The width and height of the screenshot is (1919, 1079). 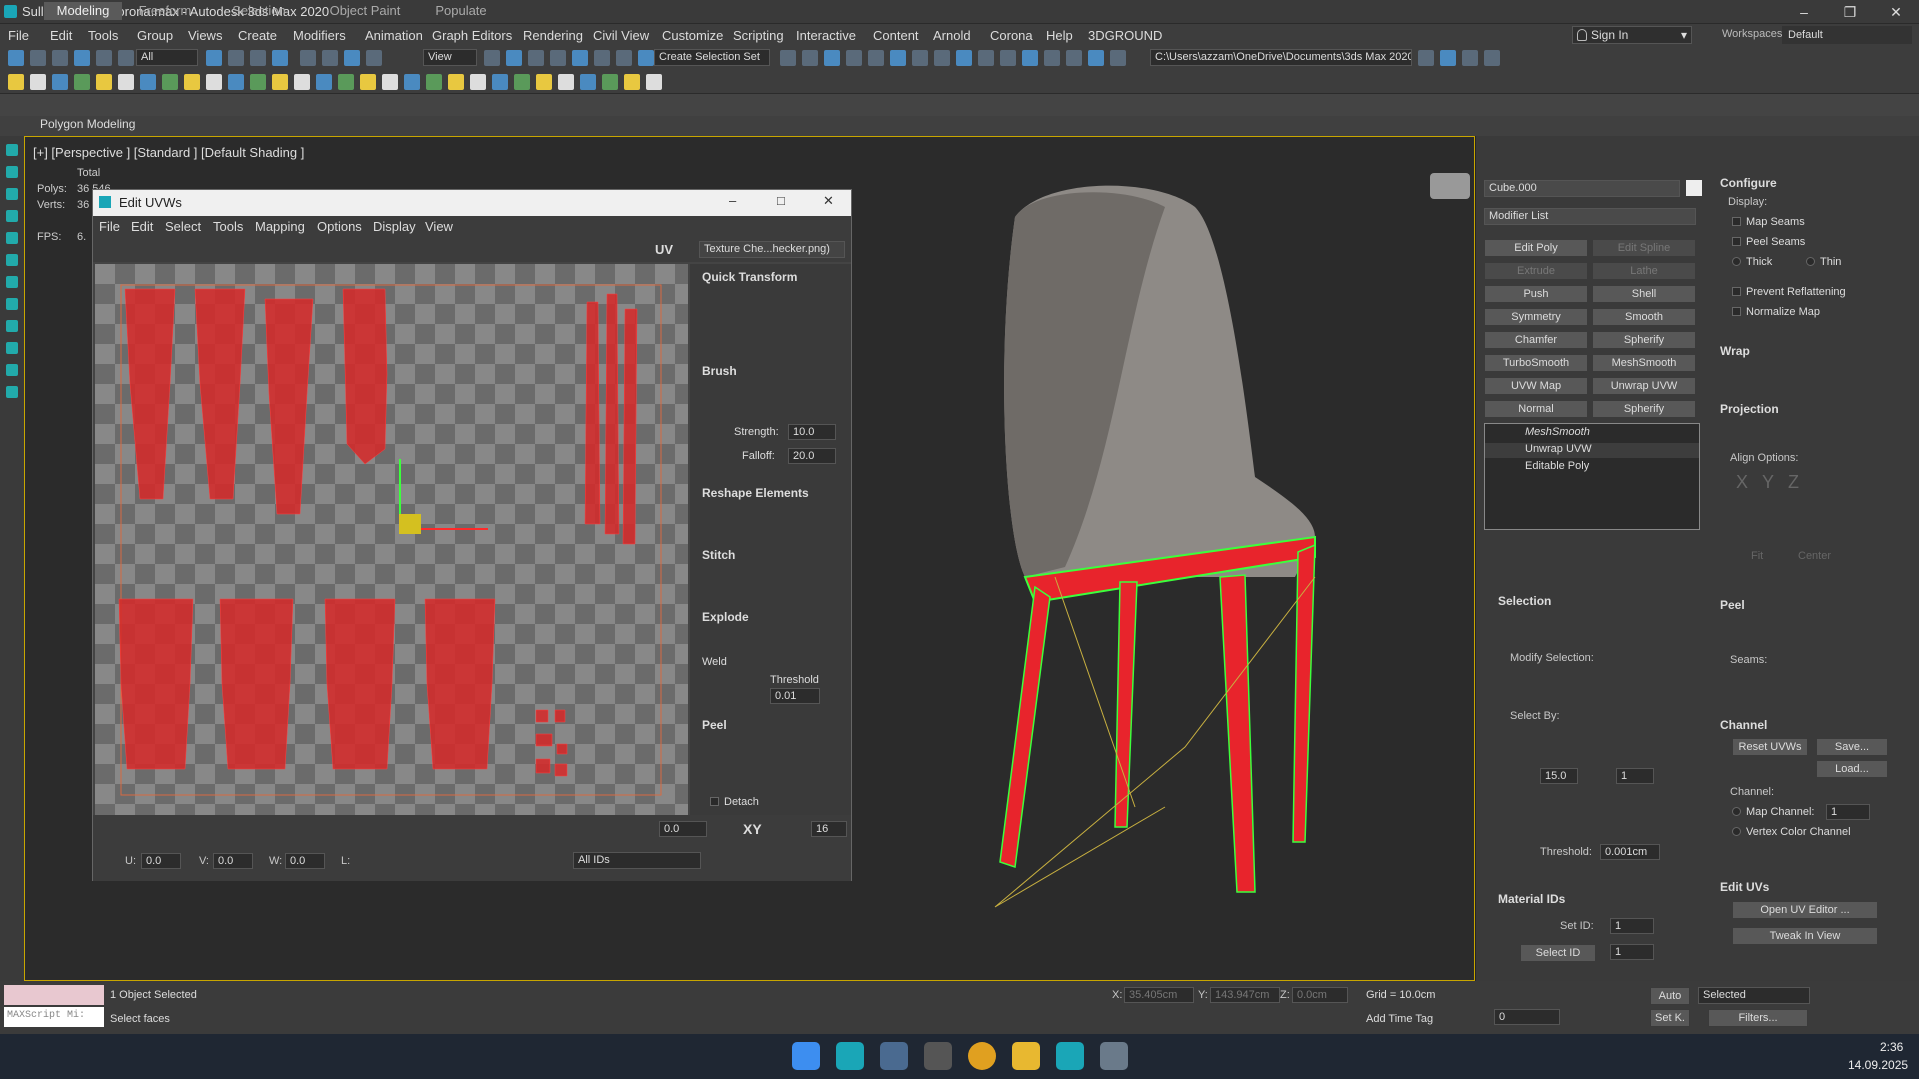 What do you see at coordinates (1635, 776) in the screenshot?
I see `grow-count-spinner: 1` at bounding box center [1635, 776].